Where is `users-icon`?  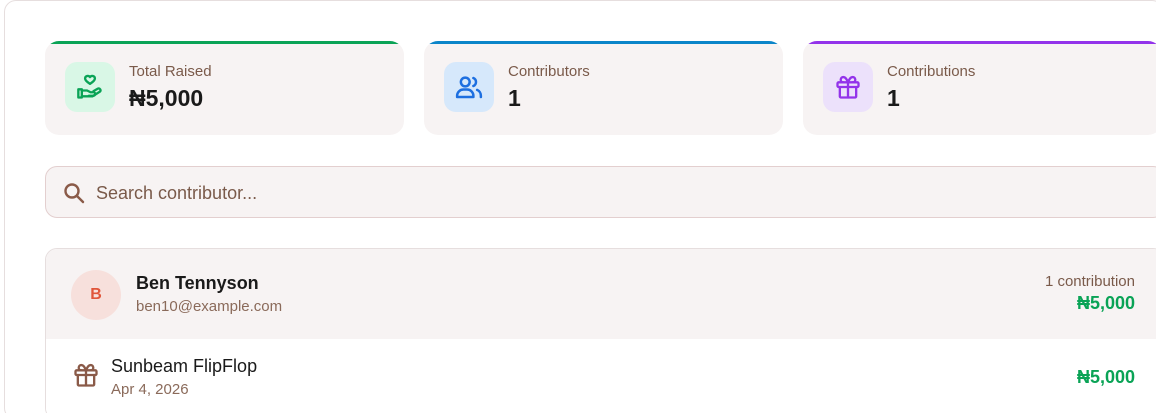 users-icon is located at coordinates (469, 87).